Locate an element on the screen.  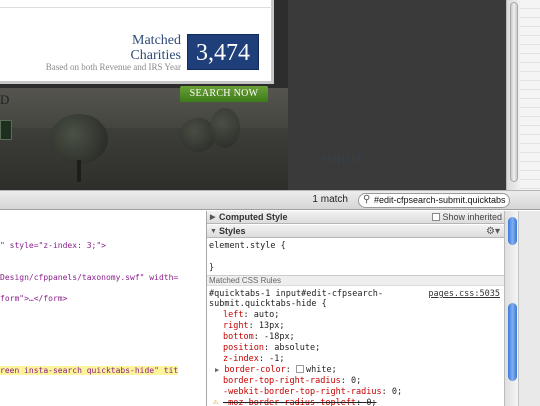
css-declaration: -webkit-border-top-right-radius: 0; is located at coordinates (312, 392).